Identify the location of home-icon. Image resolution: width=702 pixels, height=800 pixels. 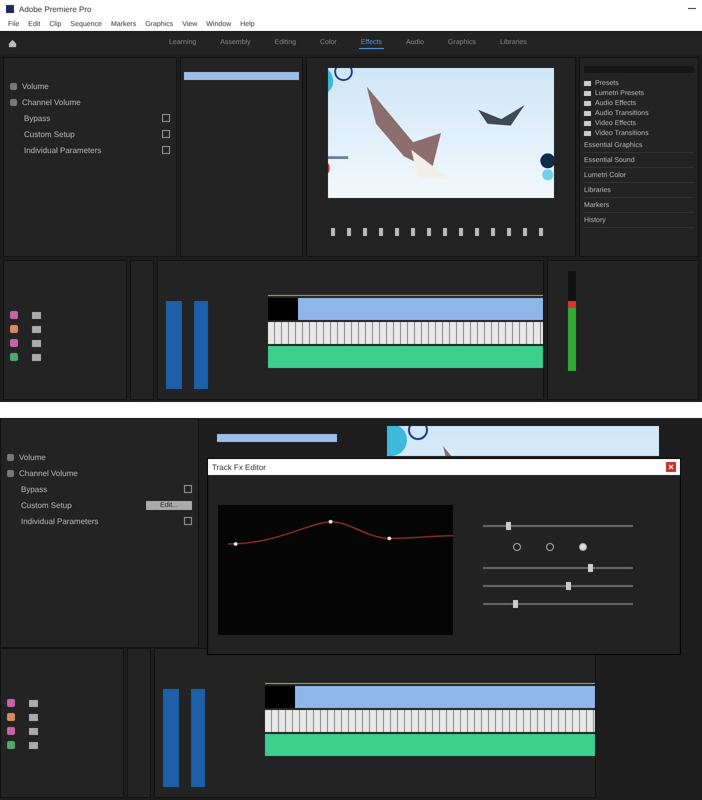
(12, 43).